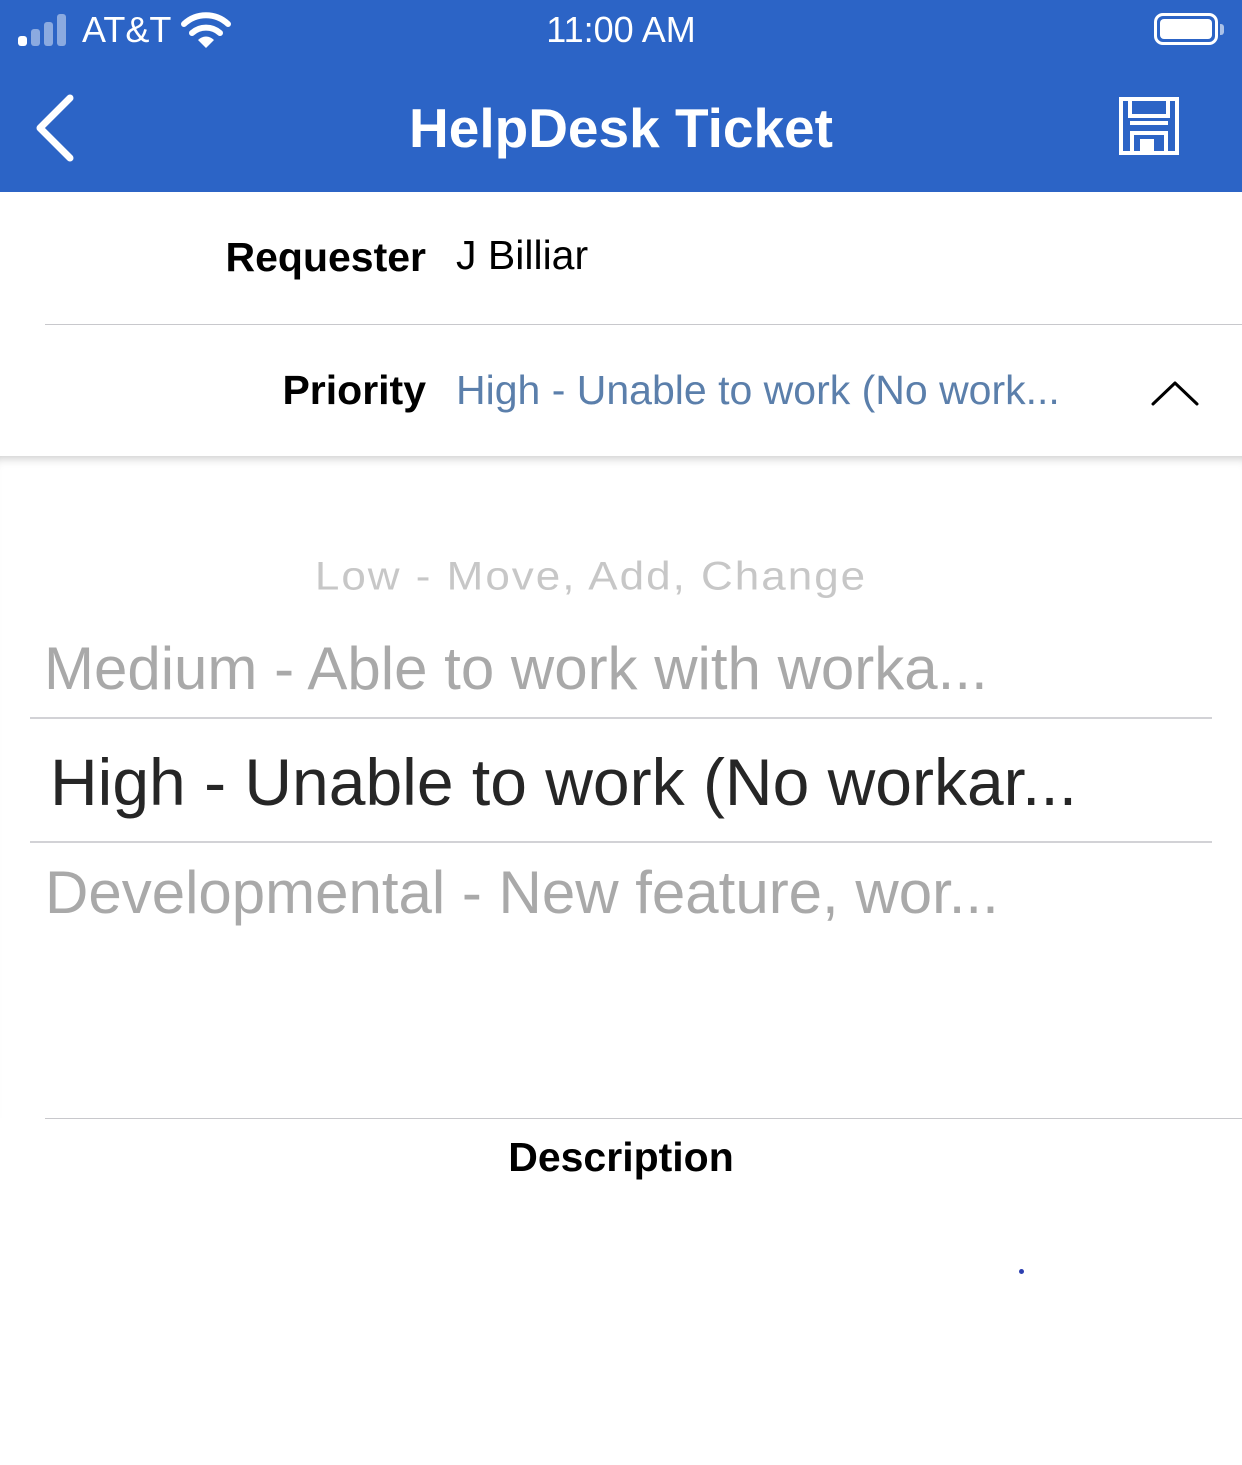  What do you see at coordinates (325, 257) in the screenshot?
I see `requester-label: Requester` at bounding box center [325, 257].